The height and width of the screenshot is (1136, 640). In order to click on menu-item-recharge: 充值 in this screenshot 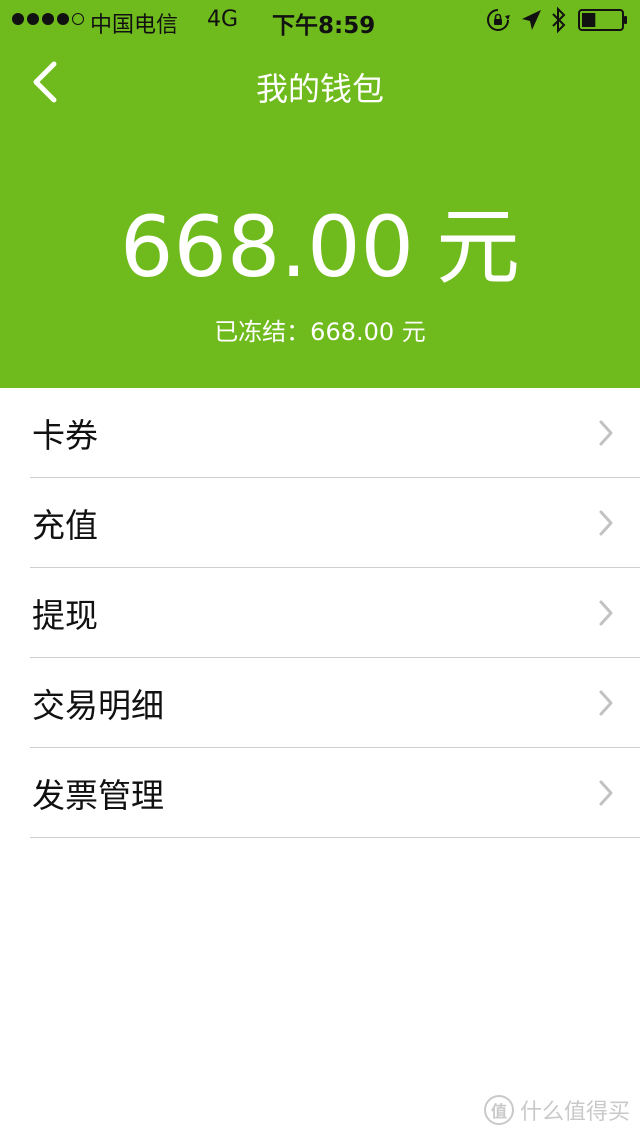, I will do `click(320, 523)`.